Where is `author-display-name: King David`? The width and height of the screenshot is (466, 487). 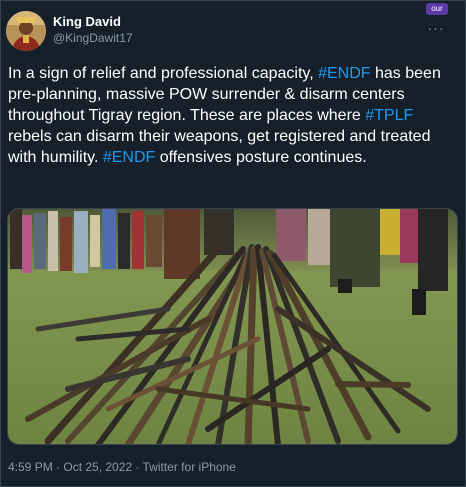 author-display-name: King David is located at coordinates (93, 22).